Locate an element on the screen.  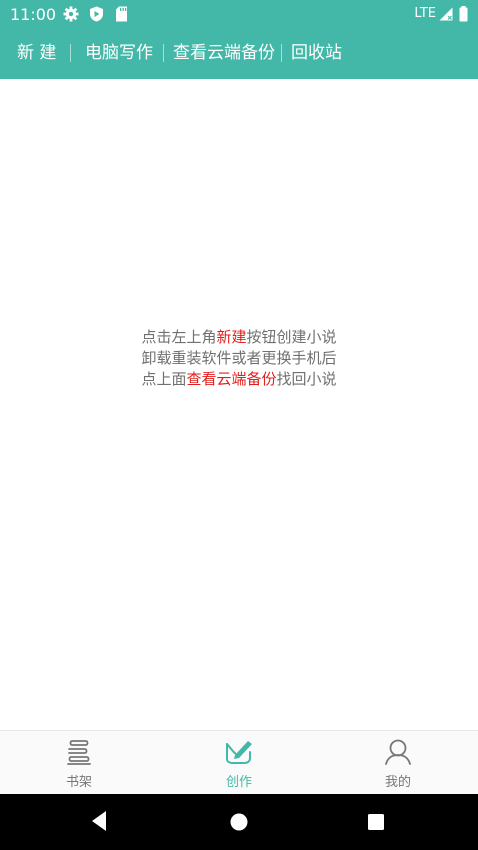
recycle-bin-button: 回收站 is located at coordinates (316, 53).